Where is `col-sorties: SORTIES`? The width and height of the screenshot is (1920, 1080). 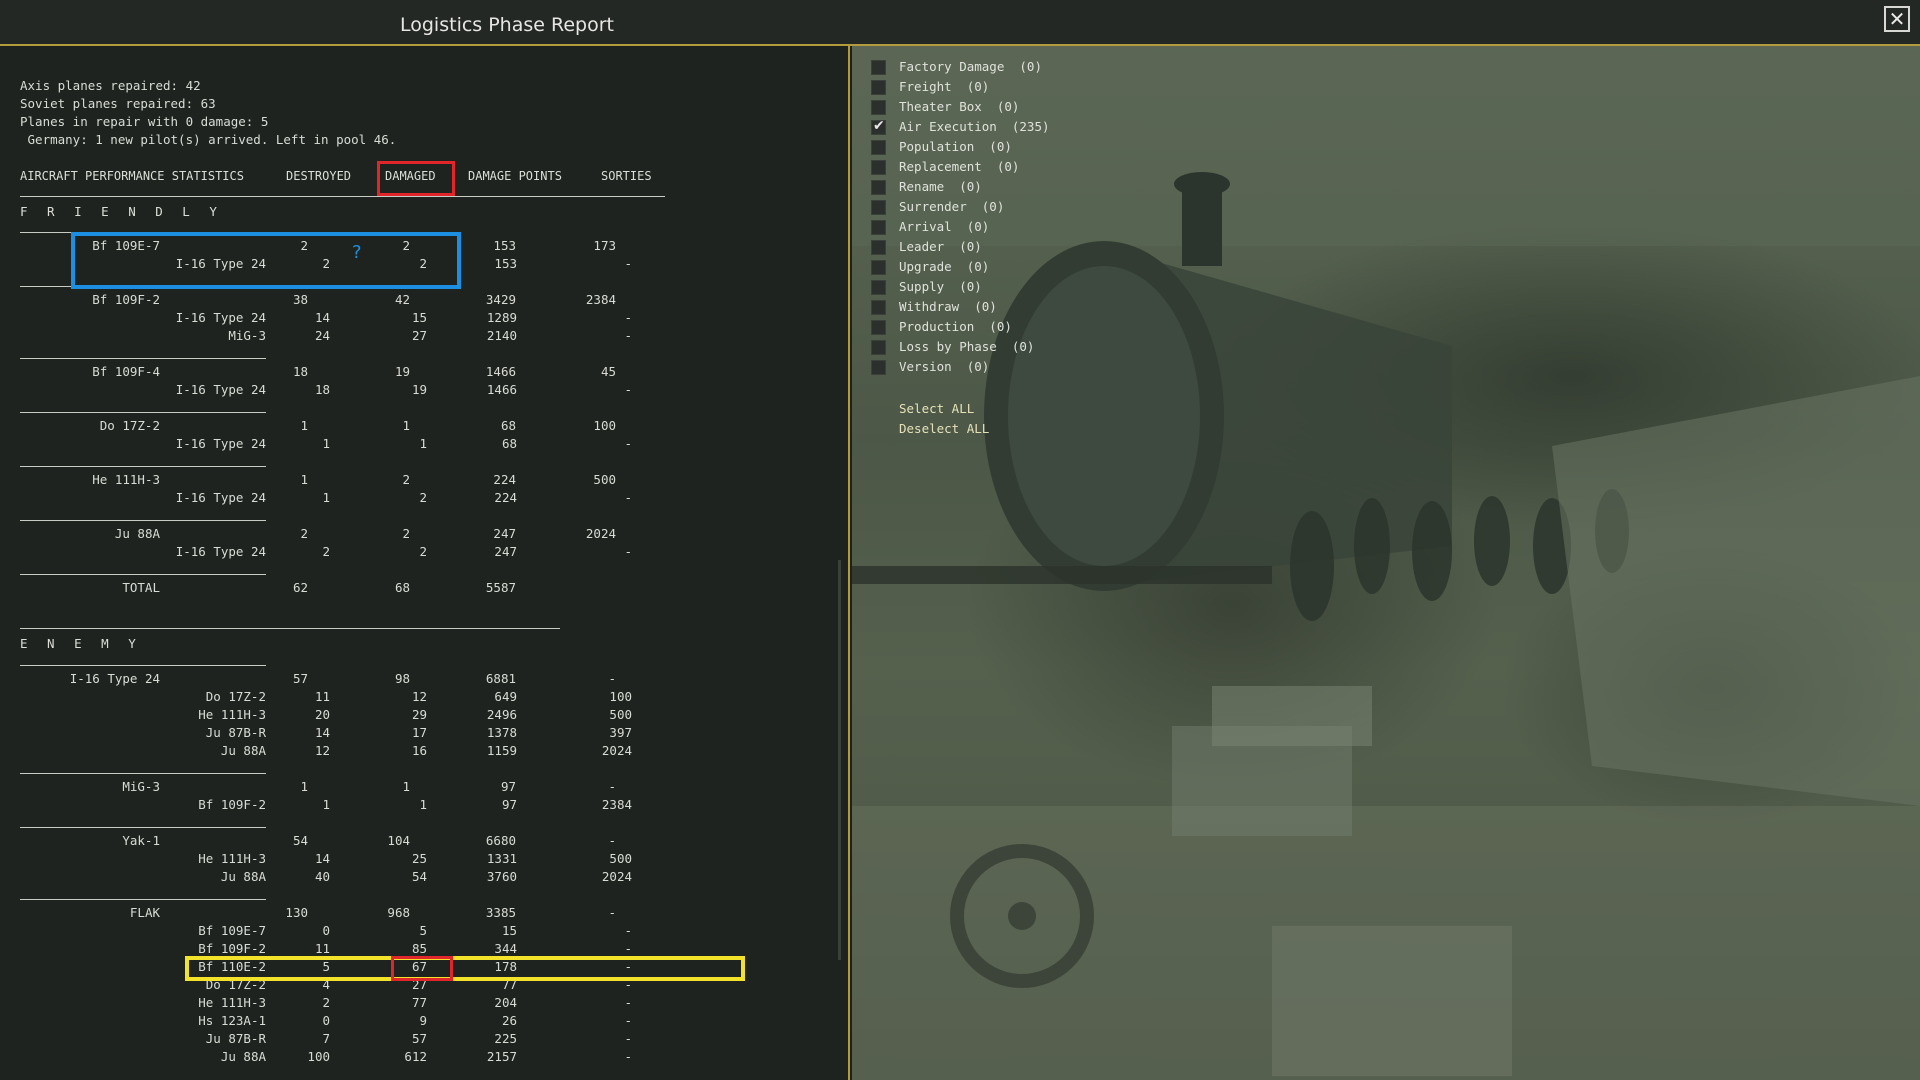
col-sorties: SORTIES is located at coordinates (626, 176).